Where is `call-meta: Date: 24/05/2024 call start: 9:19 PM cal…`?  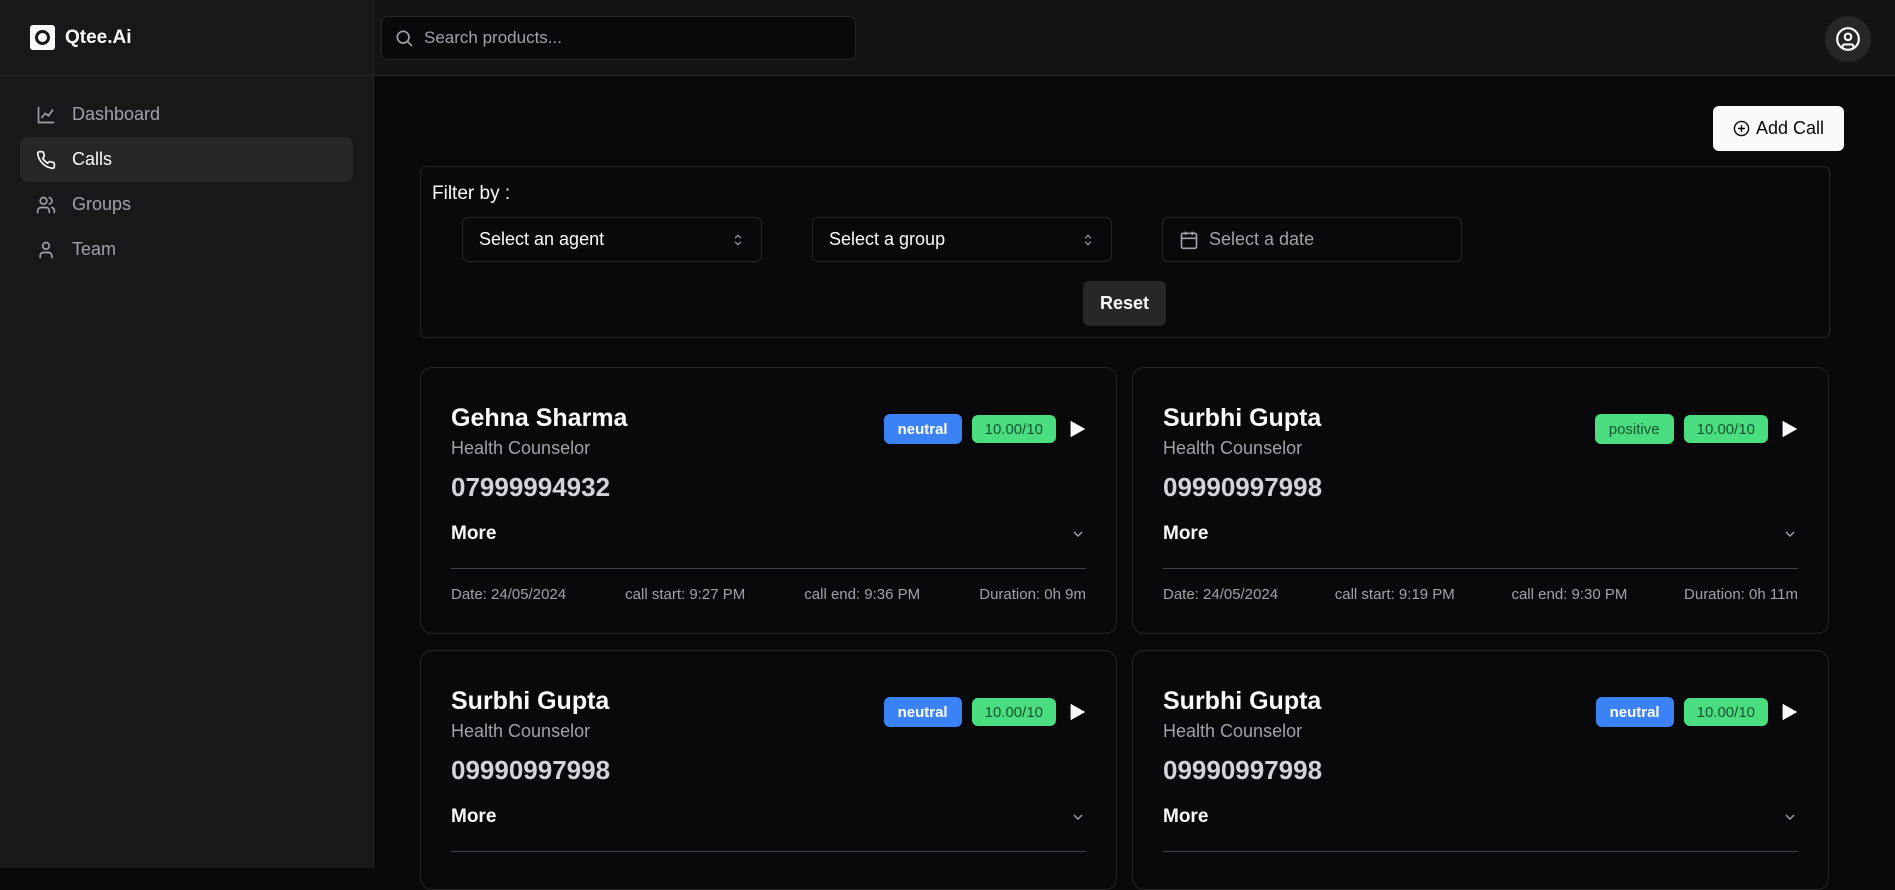 call-meta: Date: 24/05/2024 call start: 9:19 PM cal… is located at coordinates (1480, 594).